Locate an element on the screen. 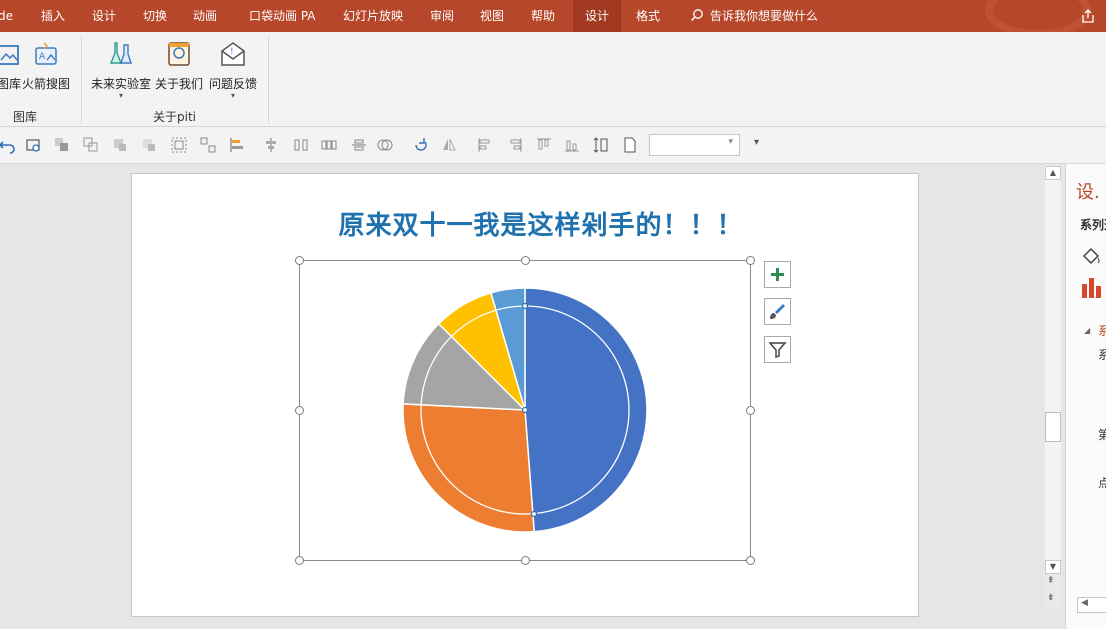 The image size is (1106, 629). series-options-icon is located at coordinates (1092, 287).